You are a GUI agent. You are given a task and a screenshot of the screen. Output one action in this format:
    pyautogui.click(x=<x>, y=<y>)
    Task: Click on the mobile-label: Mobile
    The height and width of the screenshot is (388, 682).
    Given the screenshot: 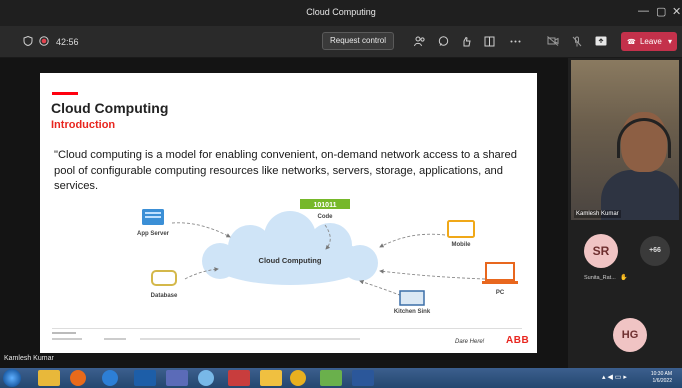 What is the action you would take?
    pyautogui.click(x=462, y=245)
    